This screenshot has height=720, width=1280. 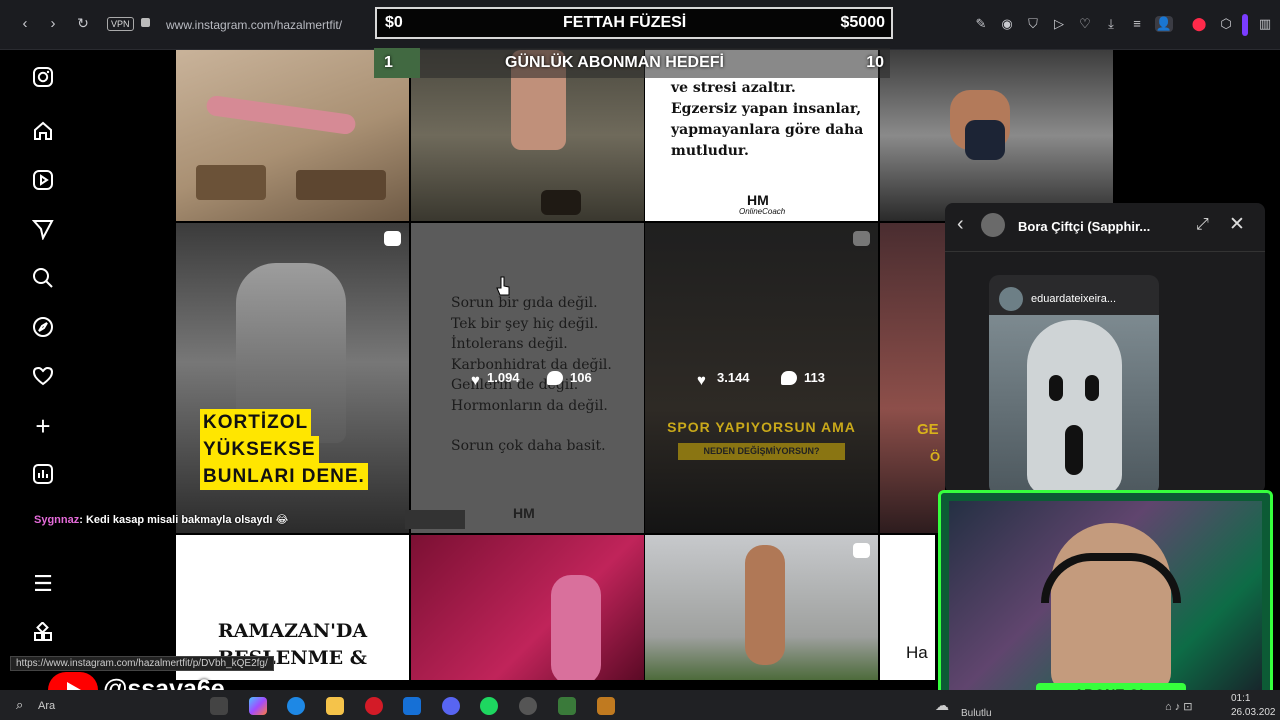 I want to click on shield-icon: ⛉, so click(x=1033, y=24).